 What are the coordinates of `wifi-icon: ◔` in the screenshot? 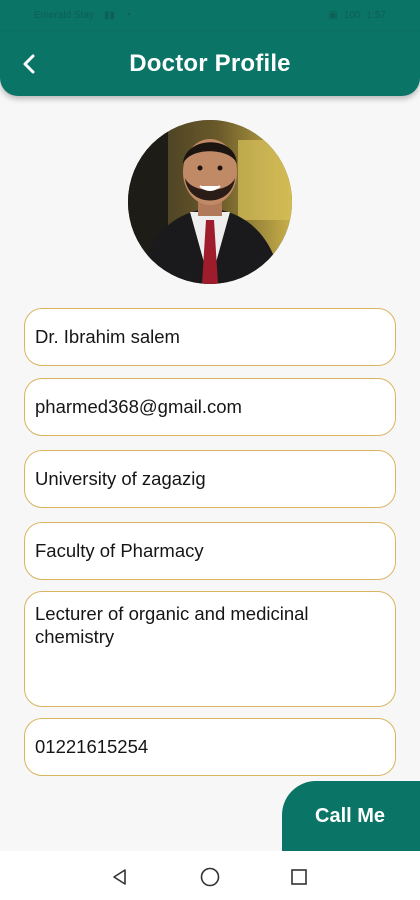 It's located at (128, 15).